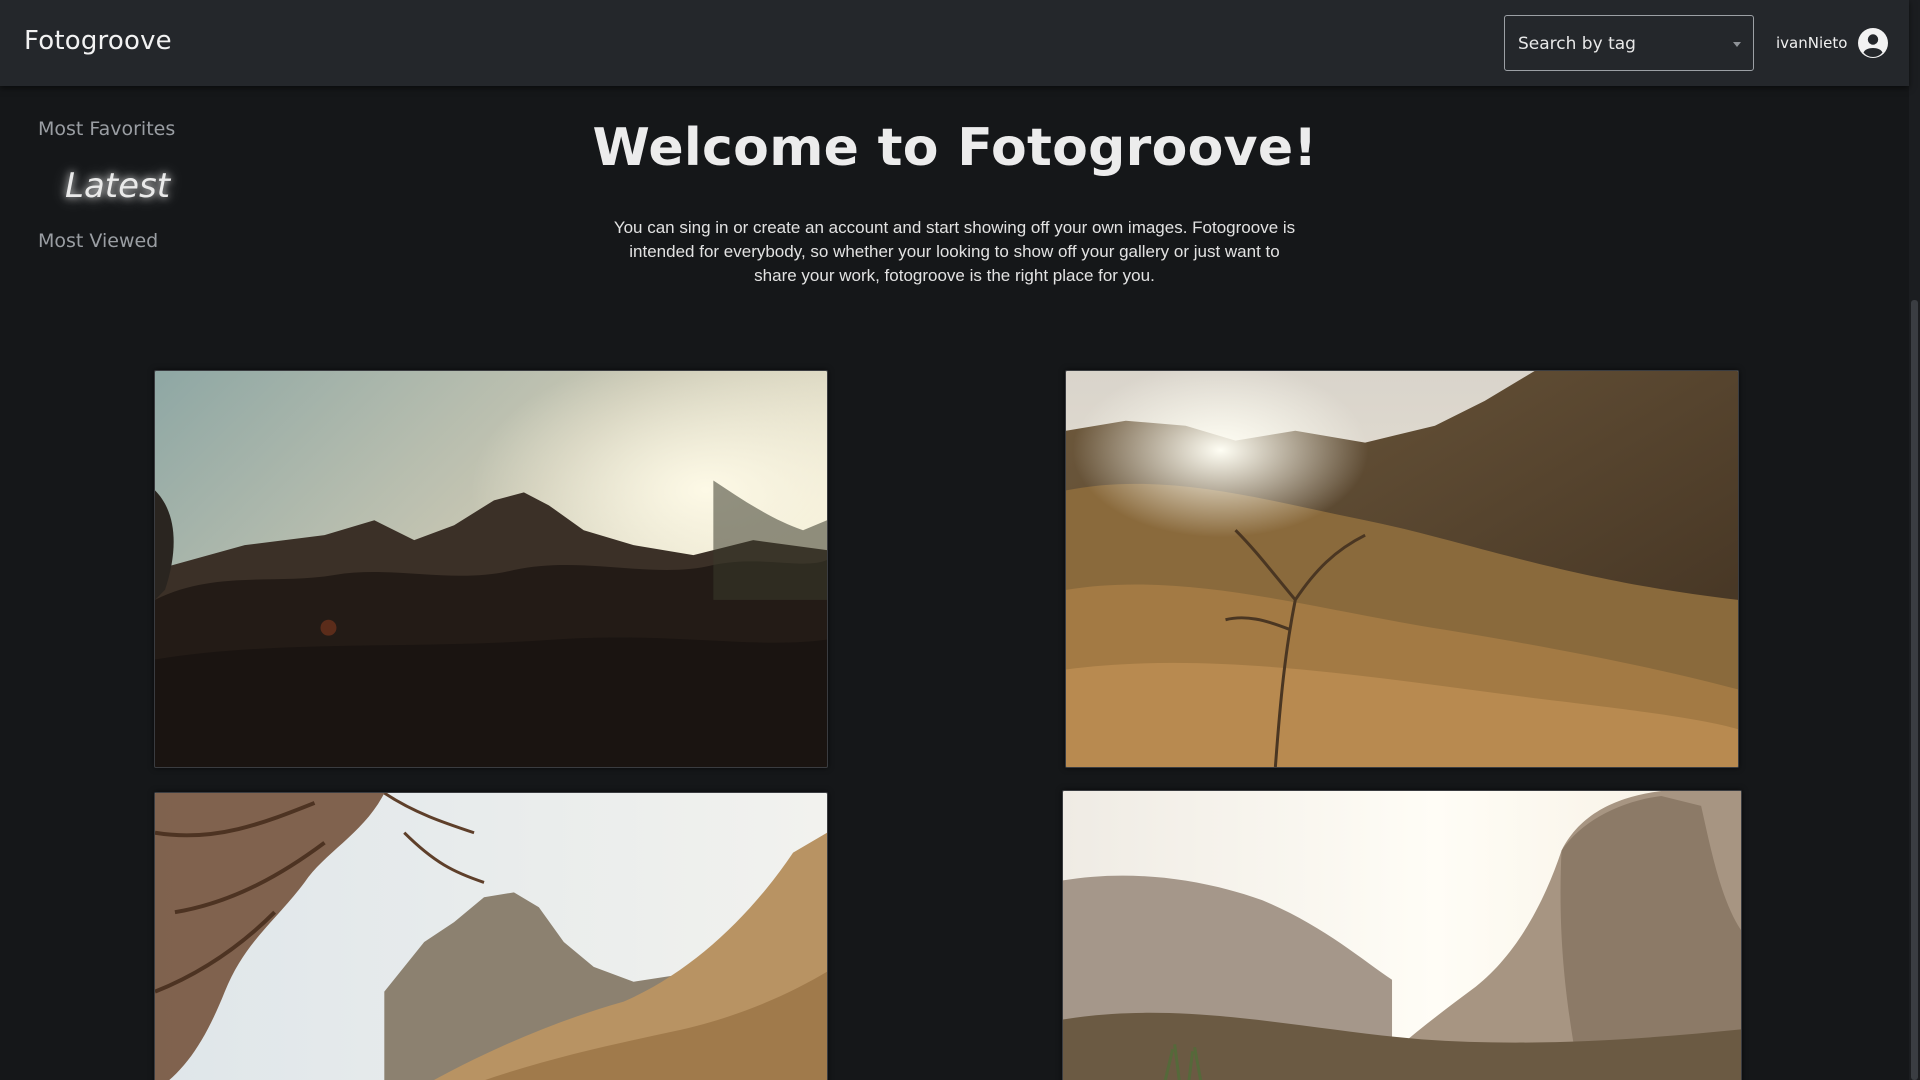 The width and height of the screenshot is (1920, 1080). Describe the element at coordinates (98, 41) in the screenshot. I see `brand-logo: Fotogroove` at that location.